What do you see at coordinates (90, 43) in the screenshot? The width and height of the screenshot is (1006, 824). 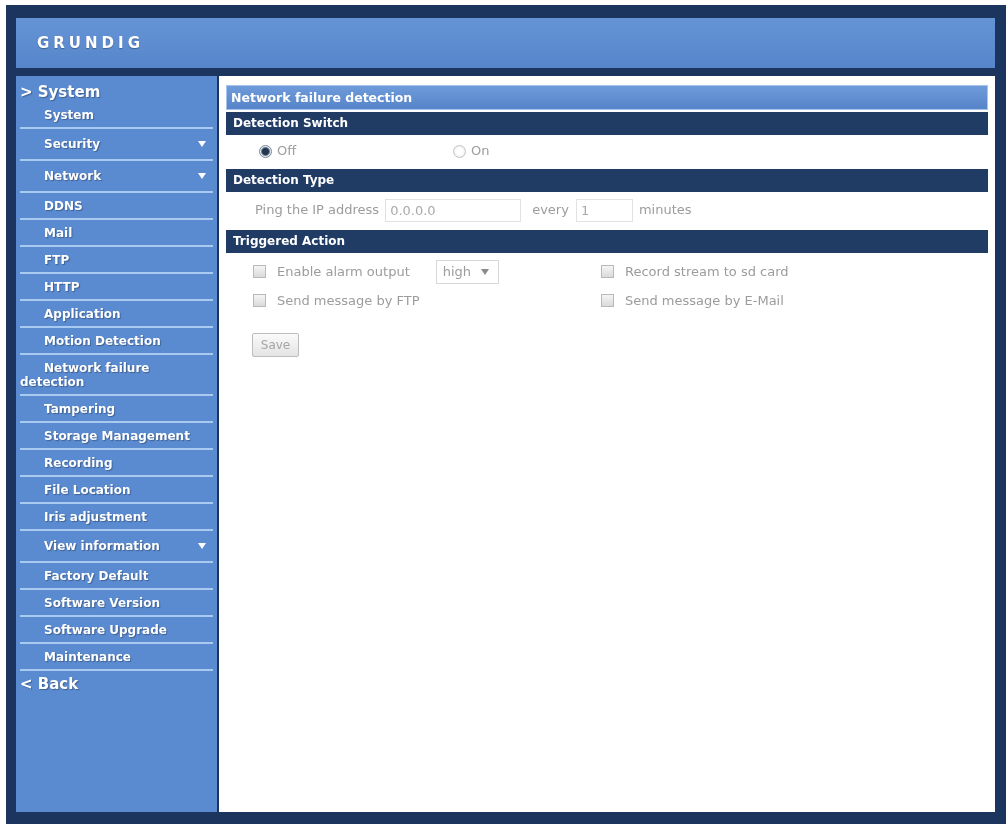 I see `brand-logo: GRUNDIG` at bounding box center [90, 43].